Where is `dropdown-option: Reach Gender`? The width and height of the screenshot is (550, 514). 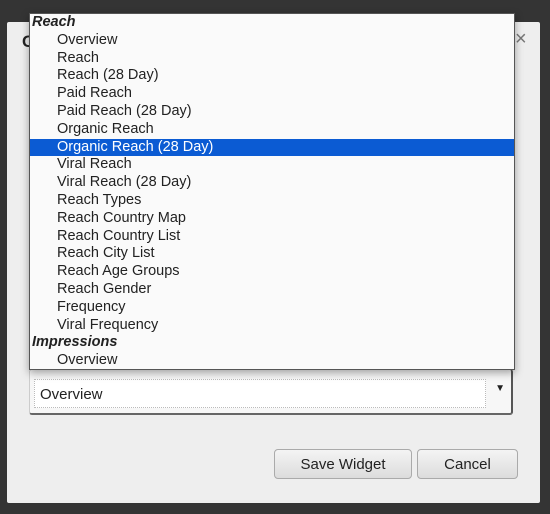 dropdown-option: Reach Gender is located at coordinates (272, 290).